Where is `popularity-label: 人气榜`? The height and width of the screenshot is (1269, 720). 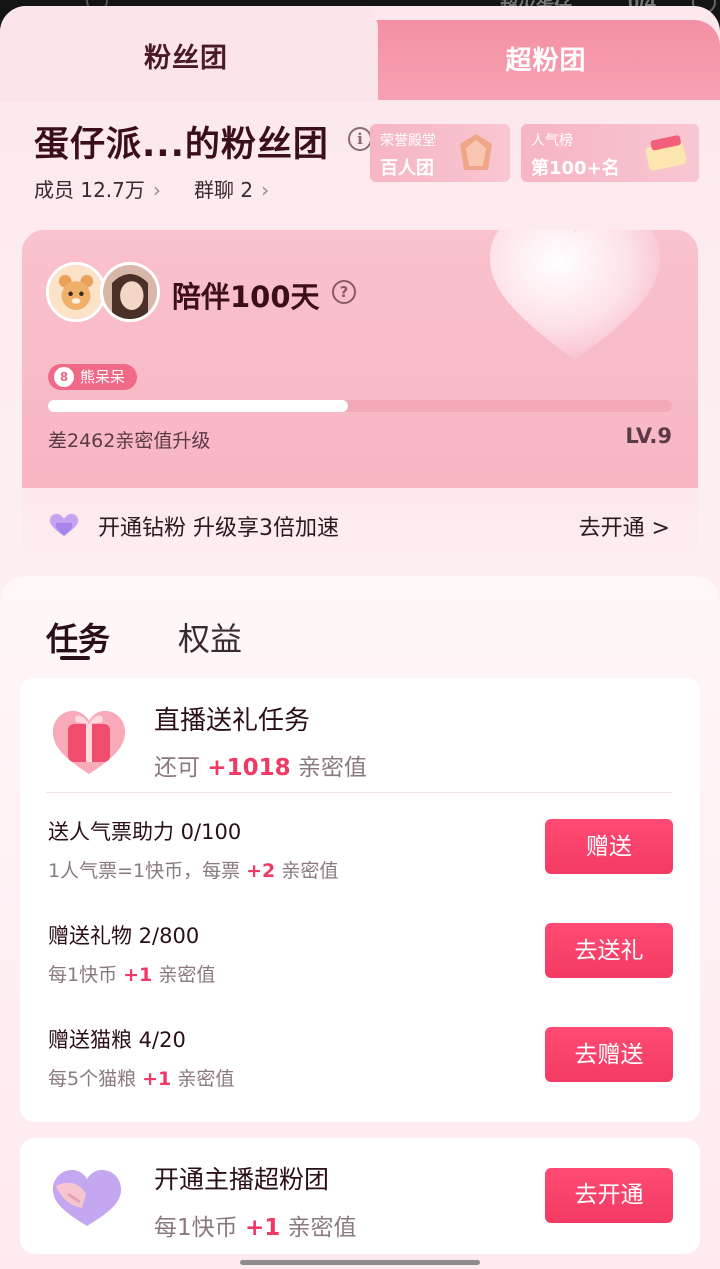 popularity-label: 人气榜 is located at coordinates (552, 141).